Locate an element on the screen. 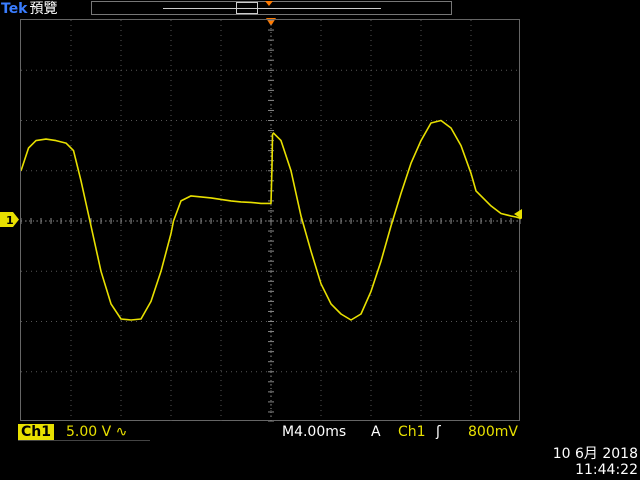 Image resolution: width=640 pixels, height=480 pixels. ch1-ground-level-icon: 1 is located at coordinates (10, 219).